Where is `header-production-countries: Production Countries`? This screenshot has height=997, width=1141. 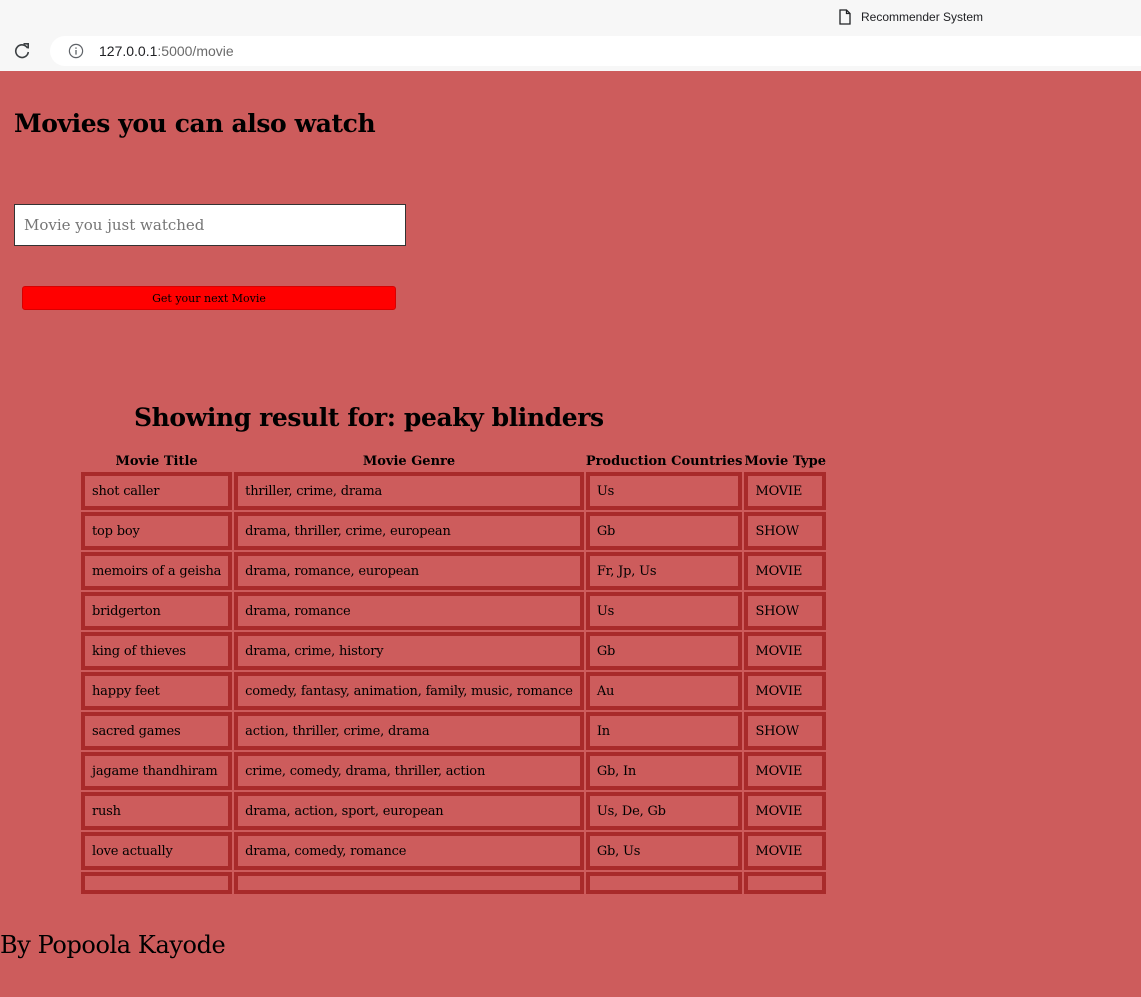
header-production-countries: Production Countries is located at coordinates (664, 461).